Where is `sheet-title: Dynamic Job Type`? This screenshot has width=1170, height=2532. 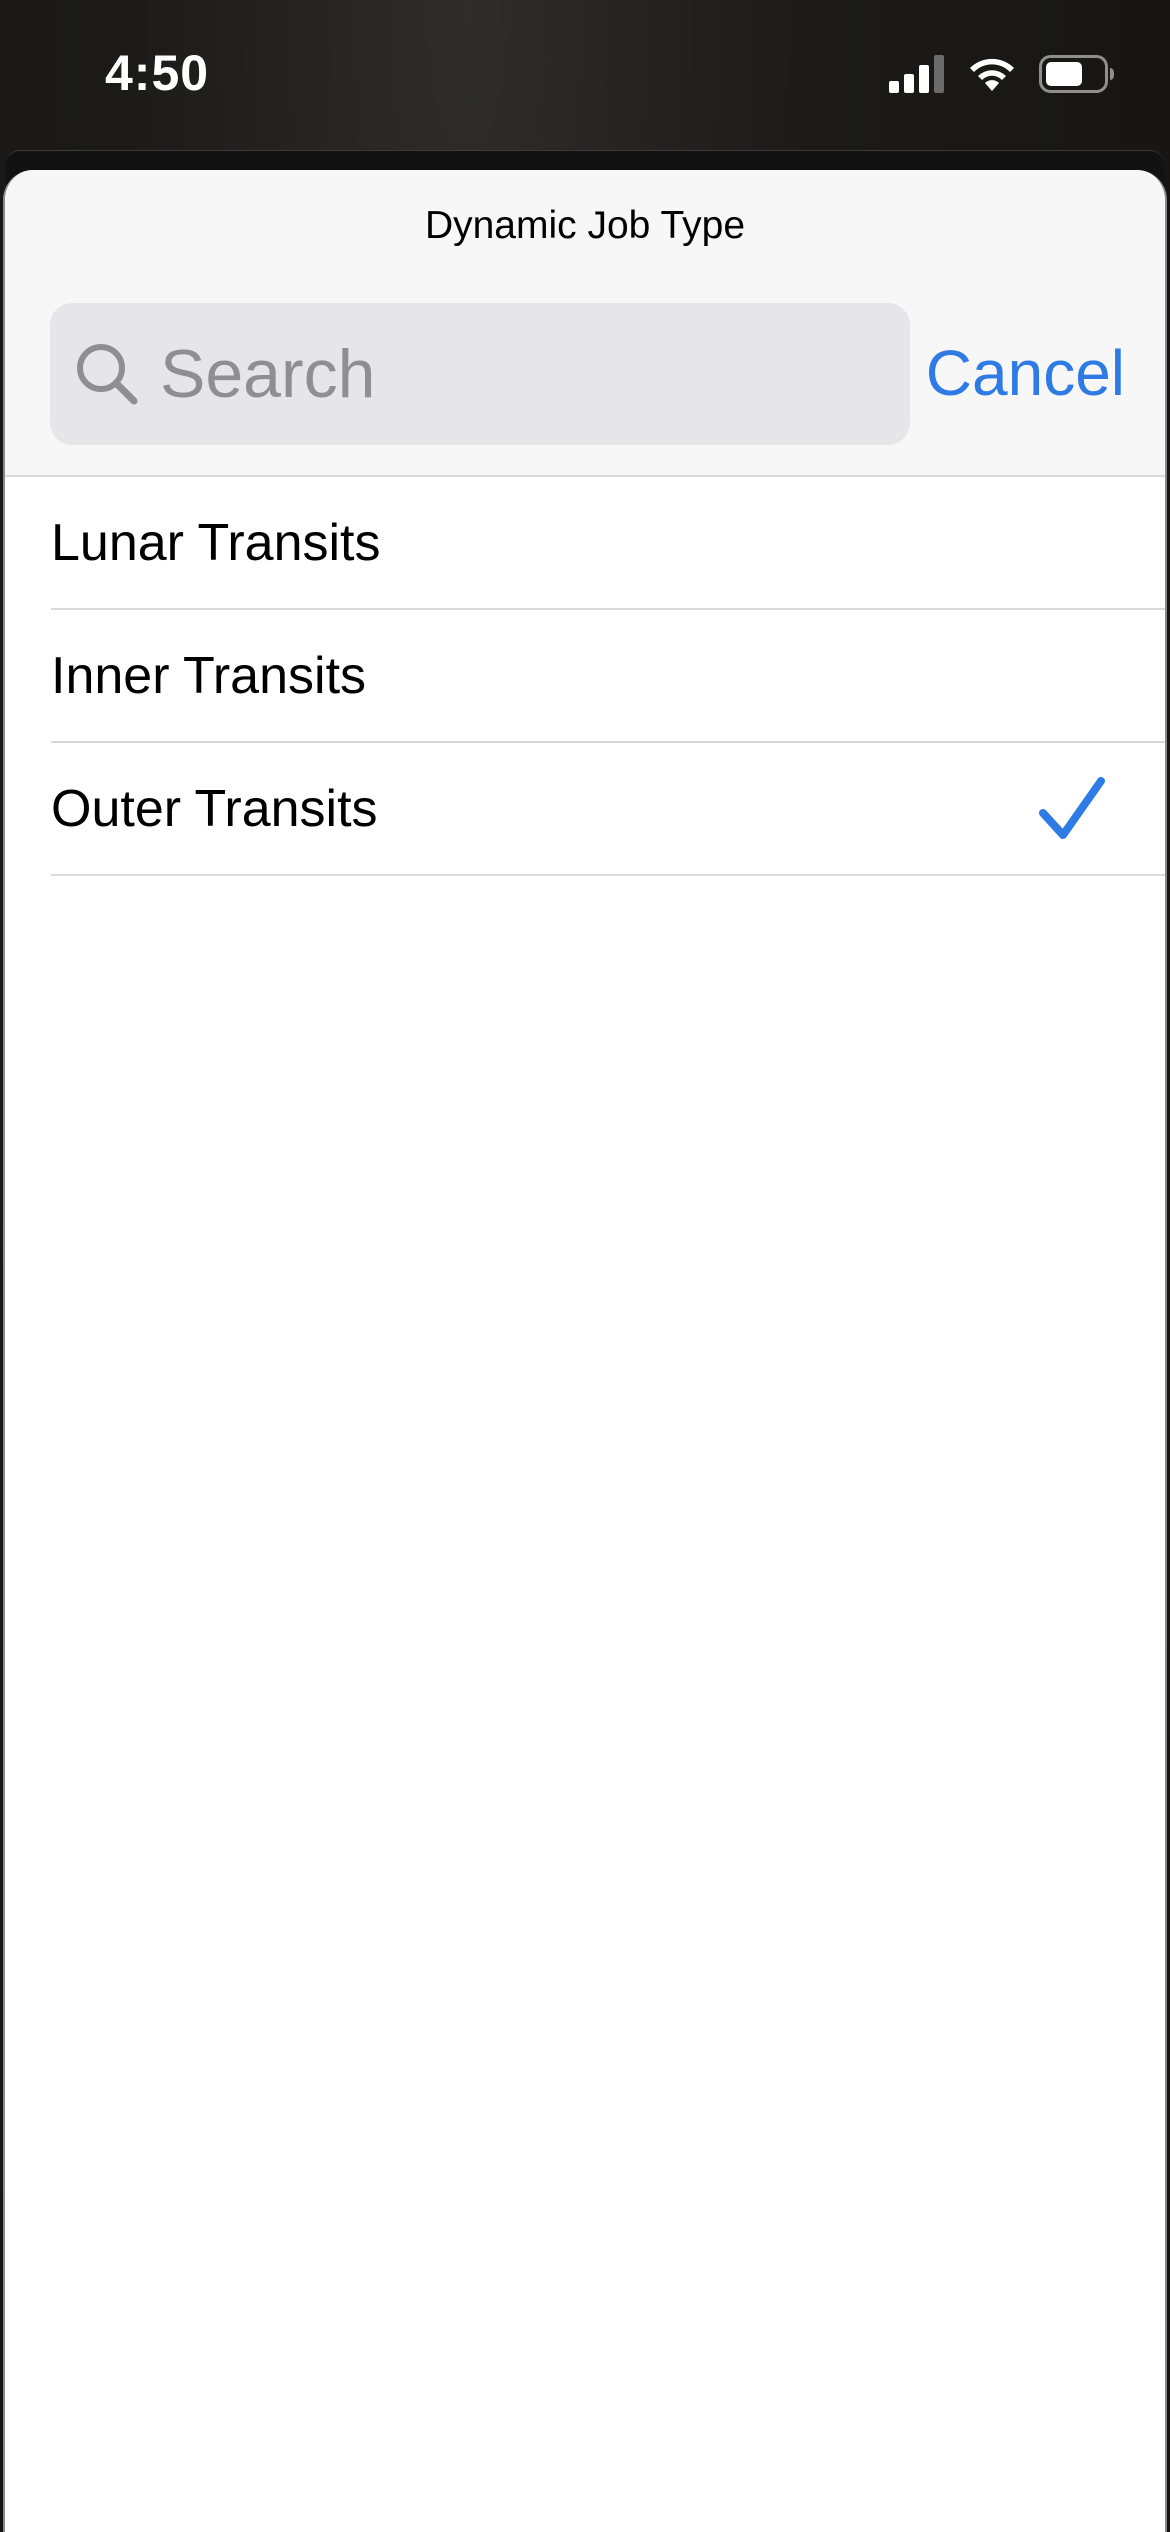 sheet-title: Dynamic Job Type is located at coordinates (585, 225).